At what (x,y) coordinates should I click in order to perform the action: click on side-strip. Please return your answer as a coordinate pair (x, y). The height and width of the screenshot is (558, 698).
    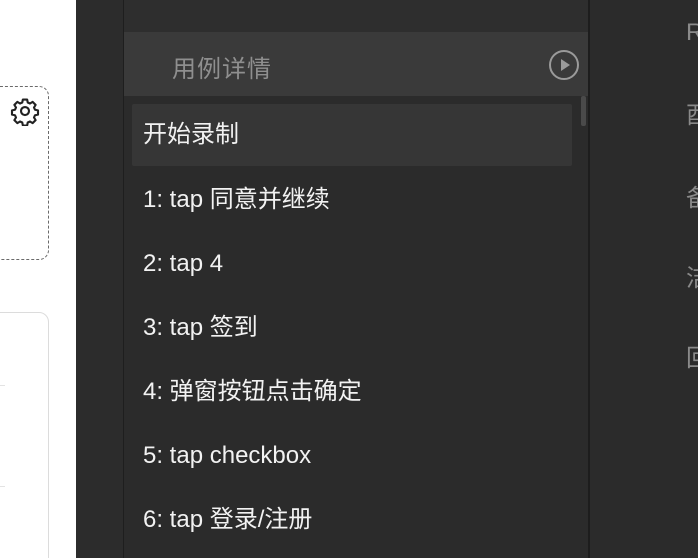
    Looking at the image, I should click on (100, 279).